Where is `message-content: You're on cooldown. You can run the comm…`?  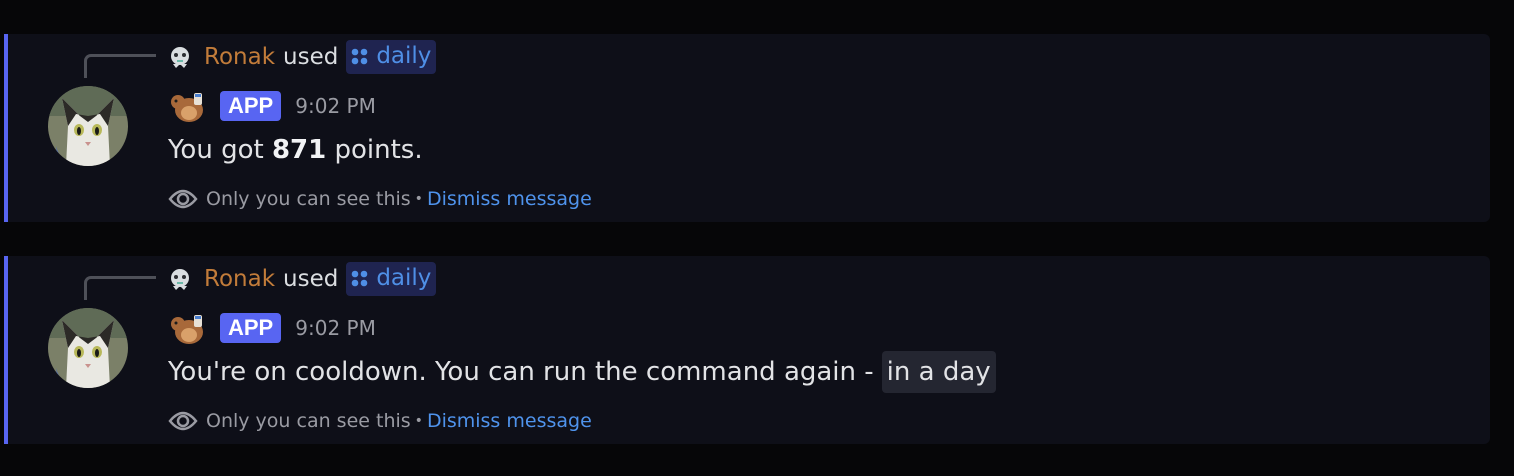 message-content: You're on cooldown. You can run the comm… is located at coordinates (582, 372).